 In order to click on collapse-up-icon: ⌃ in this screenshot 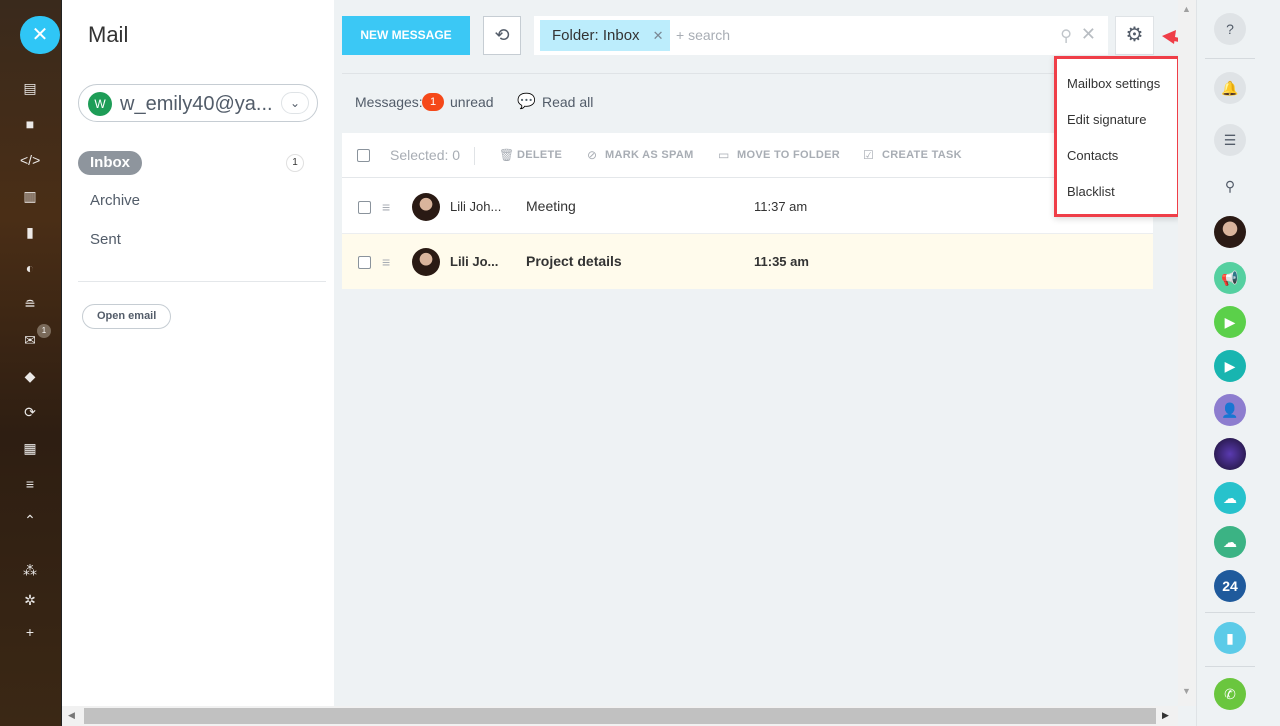, I will do `click(30, 520)`.